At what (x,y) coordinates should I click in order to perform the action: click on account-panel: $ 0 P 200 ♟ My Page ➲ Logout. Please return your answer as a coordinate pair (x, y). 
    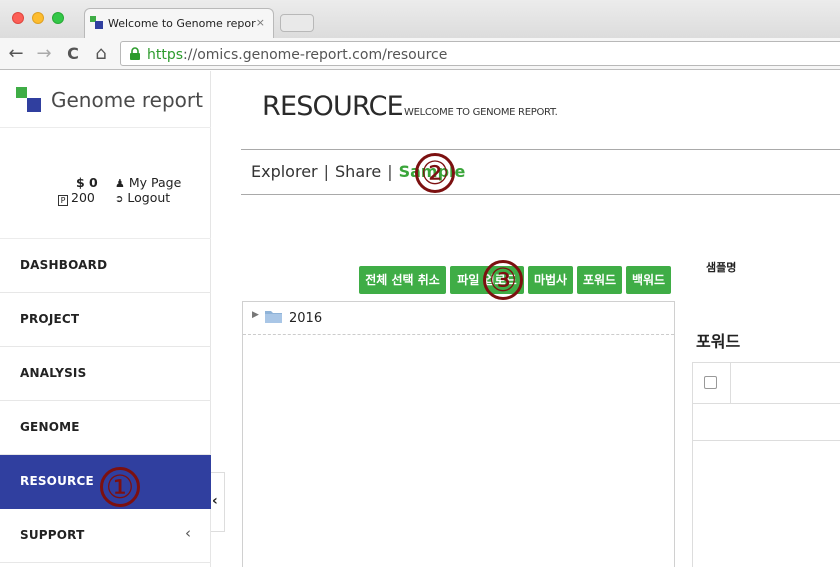
    Looking at the image, I should click on (105, 183).